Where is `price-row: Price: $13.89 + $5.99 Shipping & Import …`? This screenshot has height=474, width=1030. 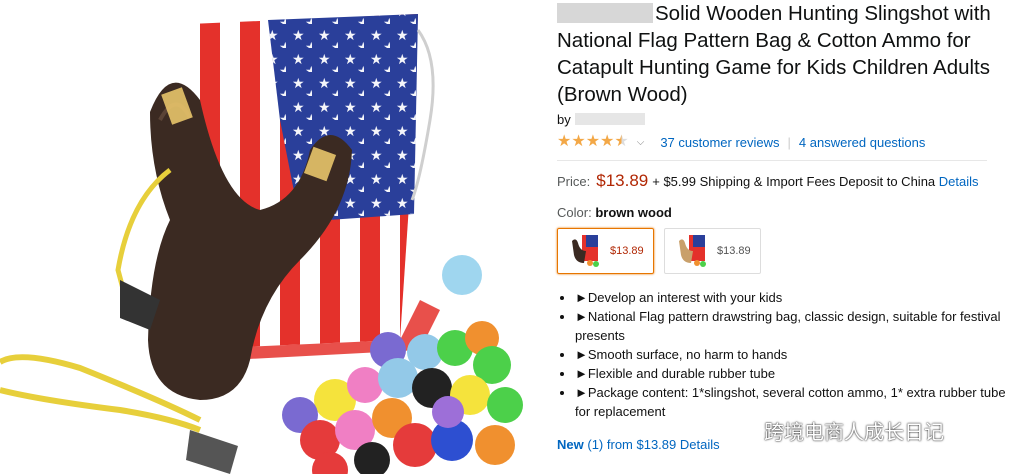 price-row: Price: $13.89 + $5.99 Shipping & Import … is located at coordinates (789, 181).